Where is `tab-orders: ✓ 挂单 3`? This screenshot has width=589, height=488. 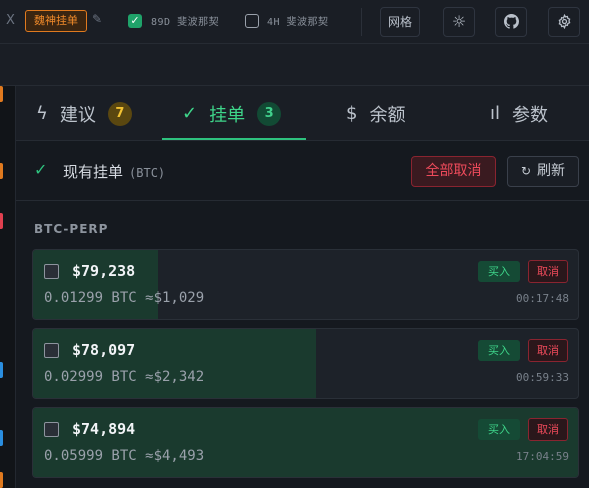 tab-orders: ✓ 挂单 3 is located at coordinates (232, 113).